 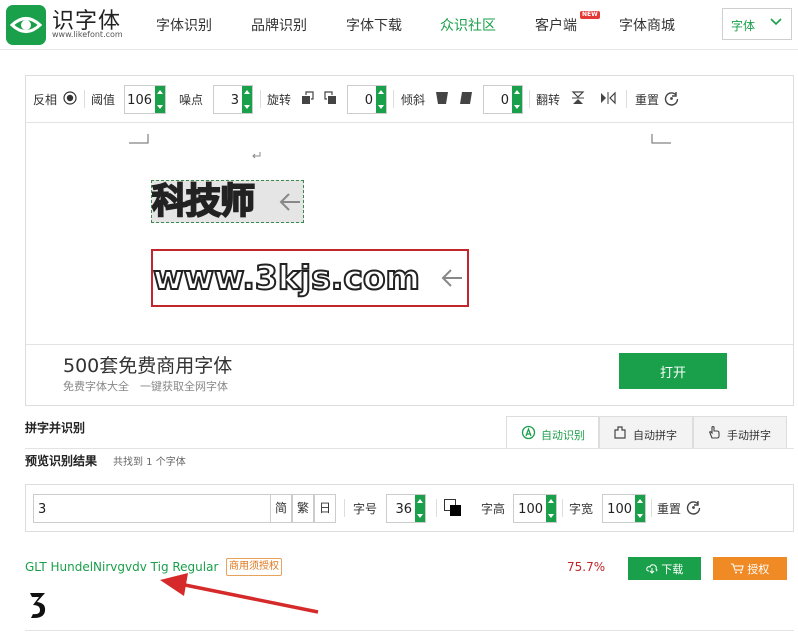 What do you see at coordinates (184, 25) in the screenshot?
I see `nav-font-recognition: 字体识别` at bounding box center [184, 25].